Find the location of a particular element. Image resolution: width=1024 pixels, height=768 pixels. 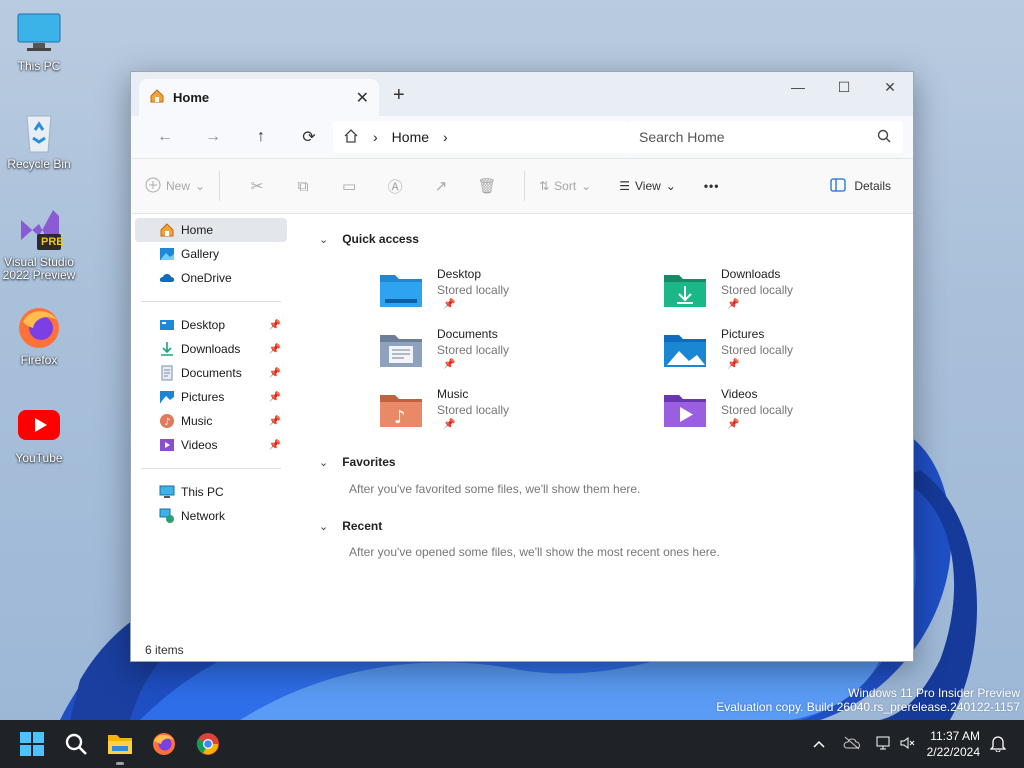

plus-circle-icon is located at coordinates (153, 186).